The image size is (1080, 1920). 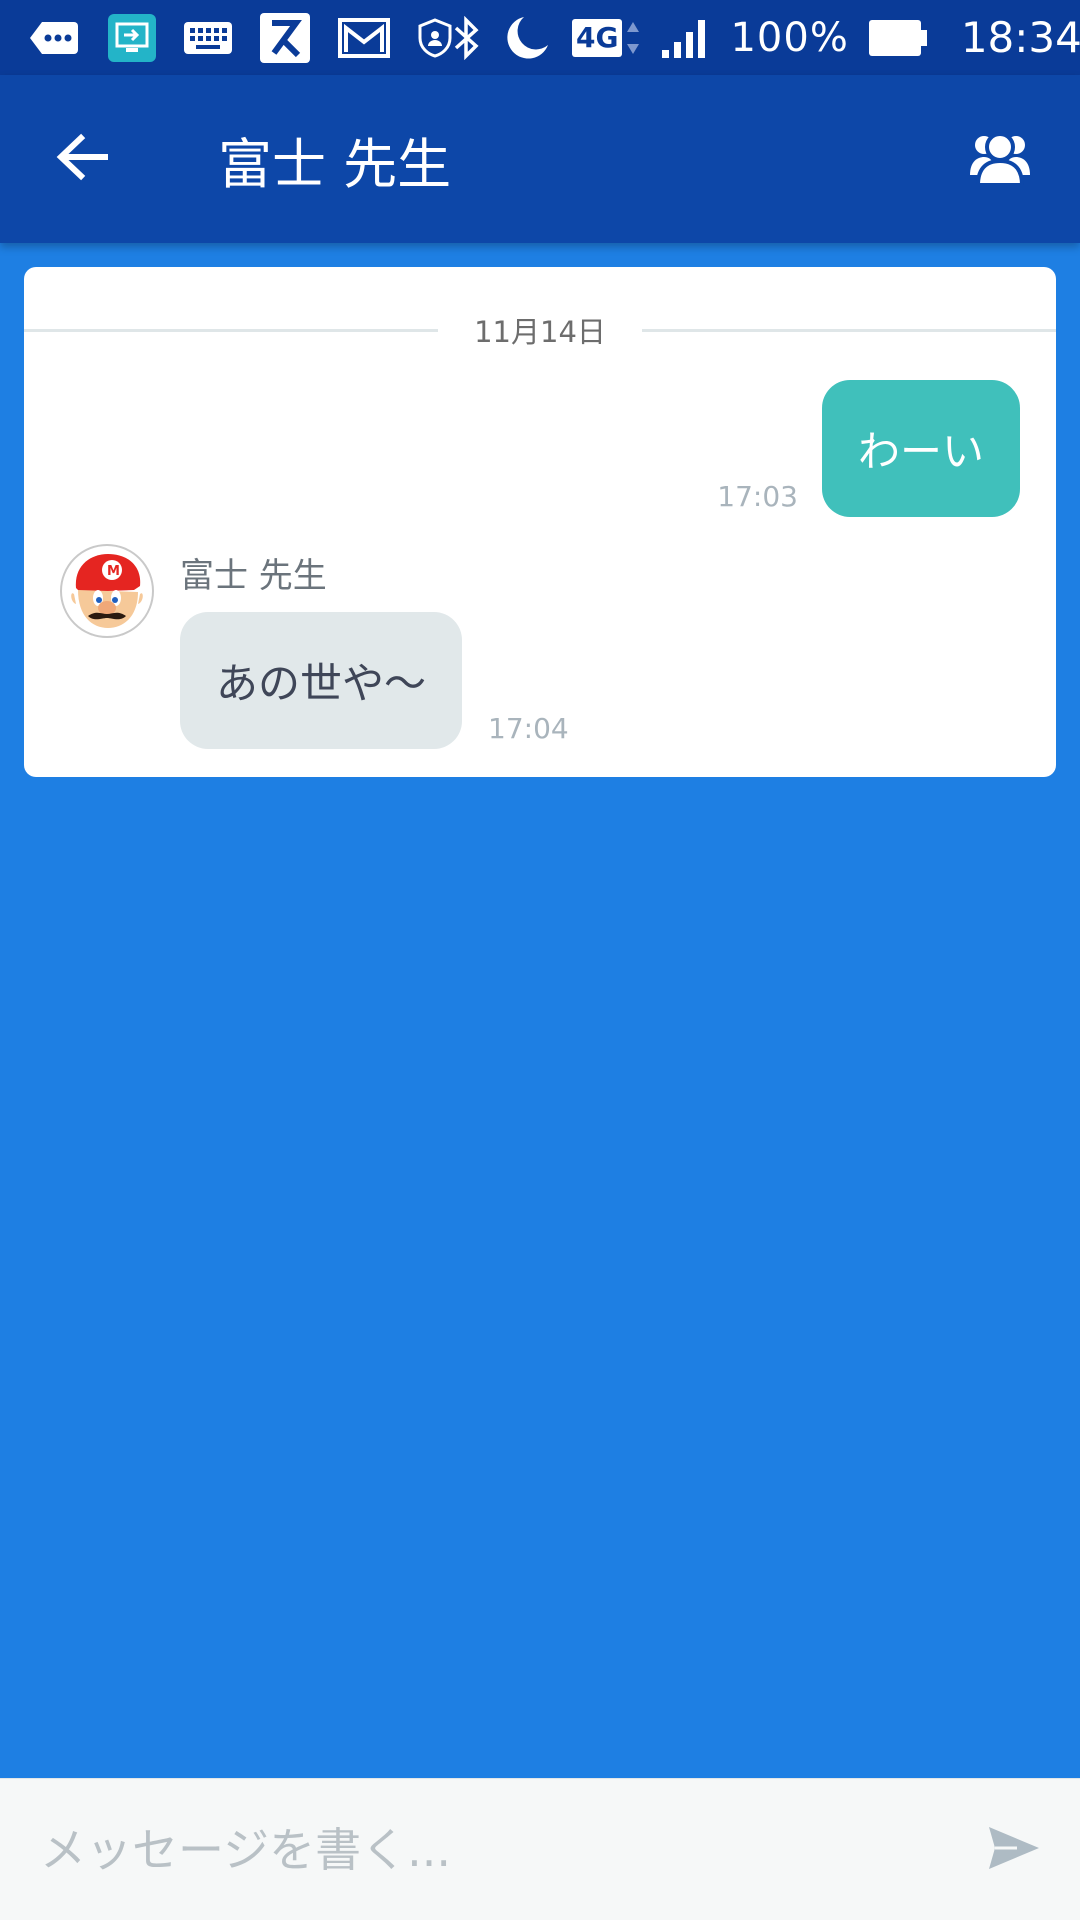 I want to click on shield-icon, so click(x=435, y=37).